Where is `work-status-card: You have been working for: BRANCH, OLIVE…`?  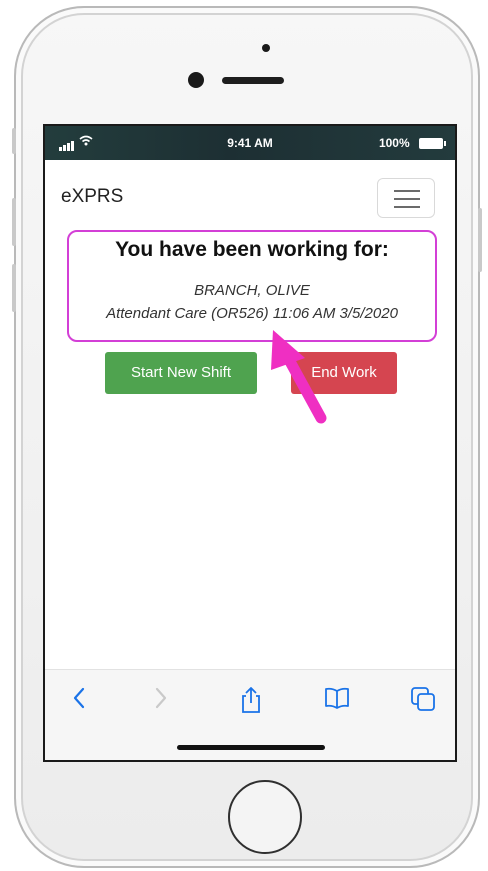 work-status-card: You have been working for: BRANCH, OLIVE… is located at coordinates (252, 286).